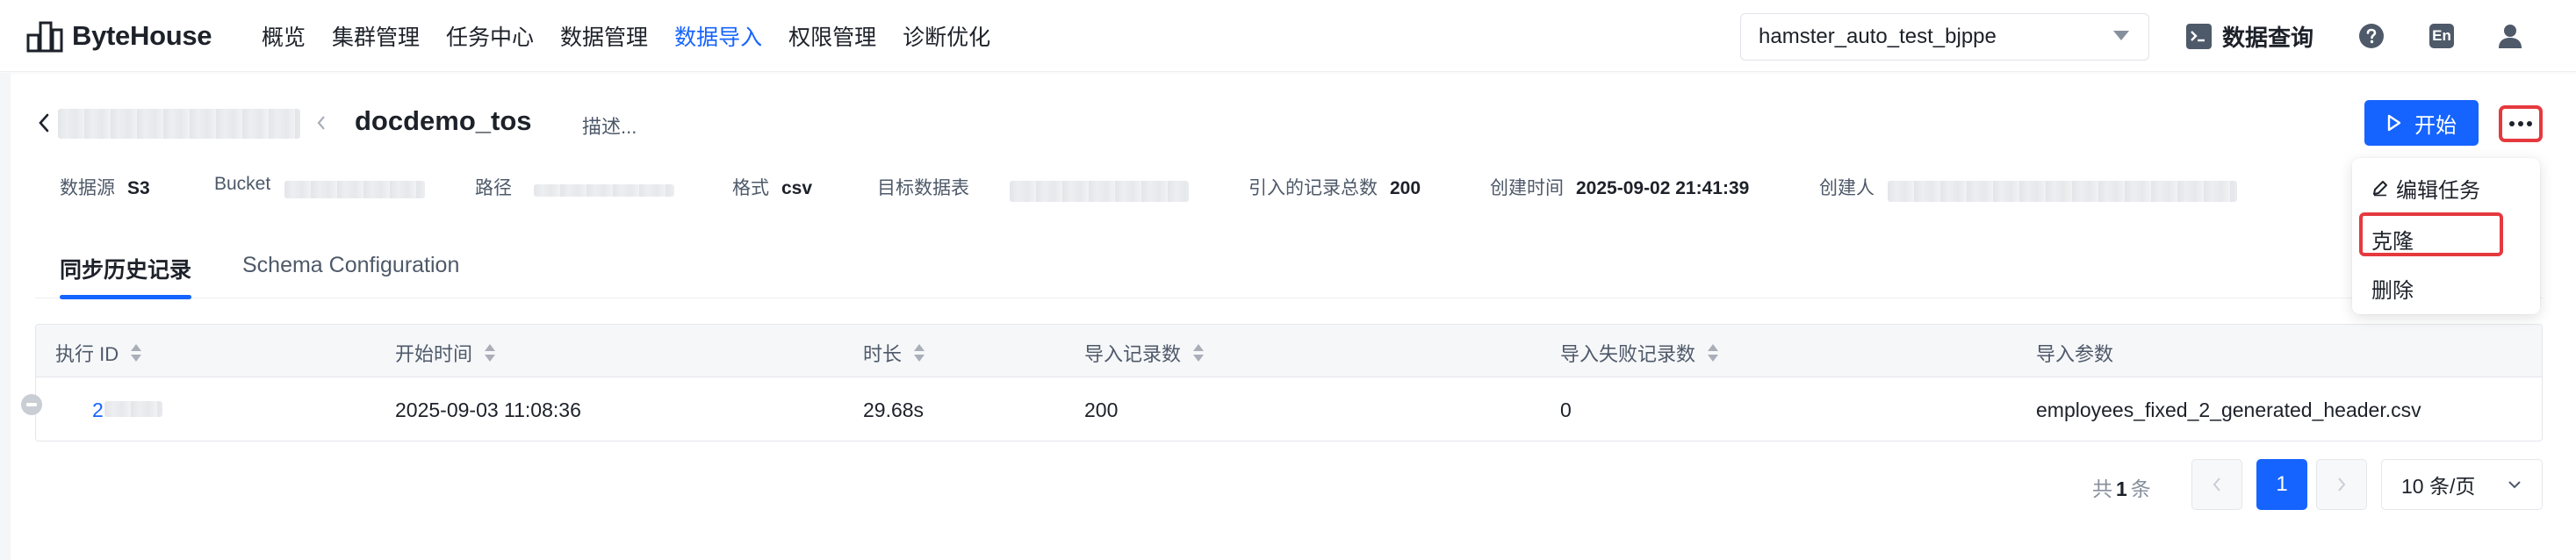 This screenshot has height=560, width=2576. What do you see at coordinates (87, 188) in the screenshot?
I see `meta-source-label: 数据源` at bounding box center [87, 188].